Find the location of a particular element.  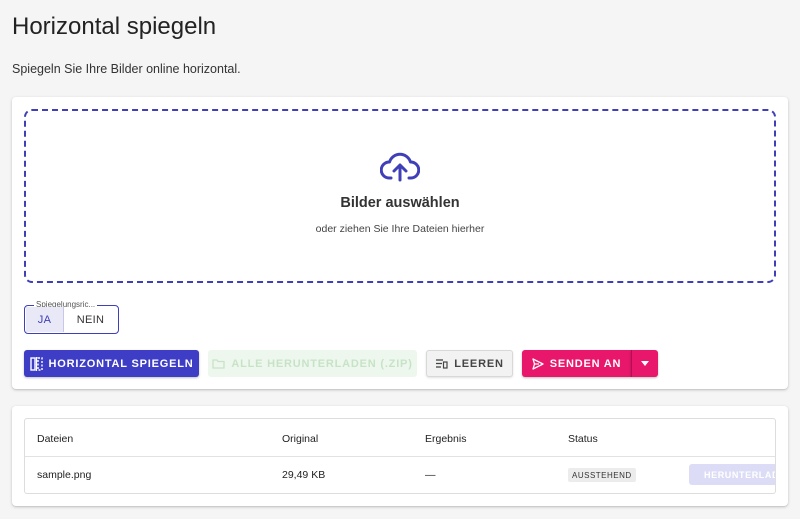

send-to-button: SENDEN AN is located at coordinates (576, 363).